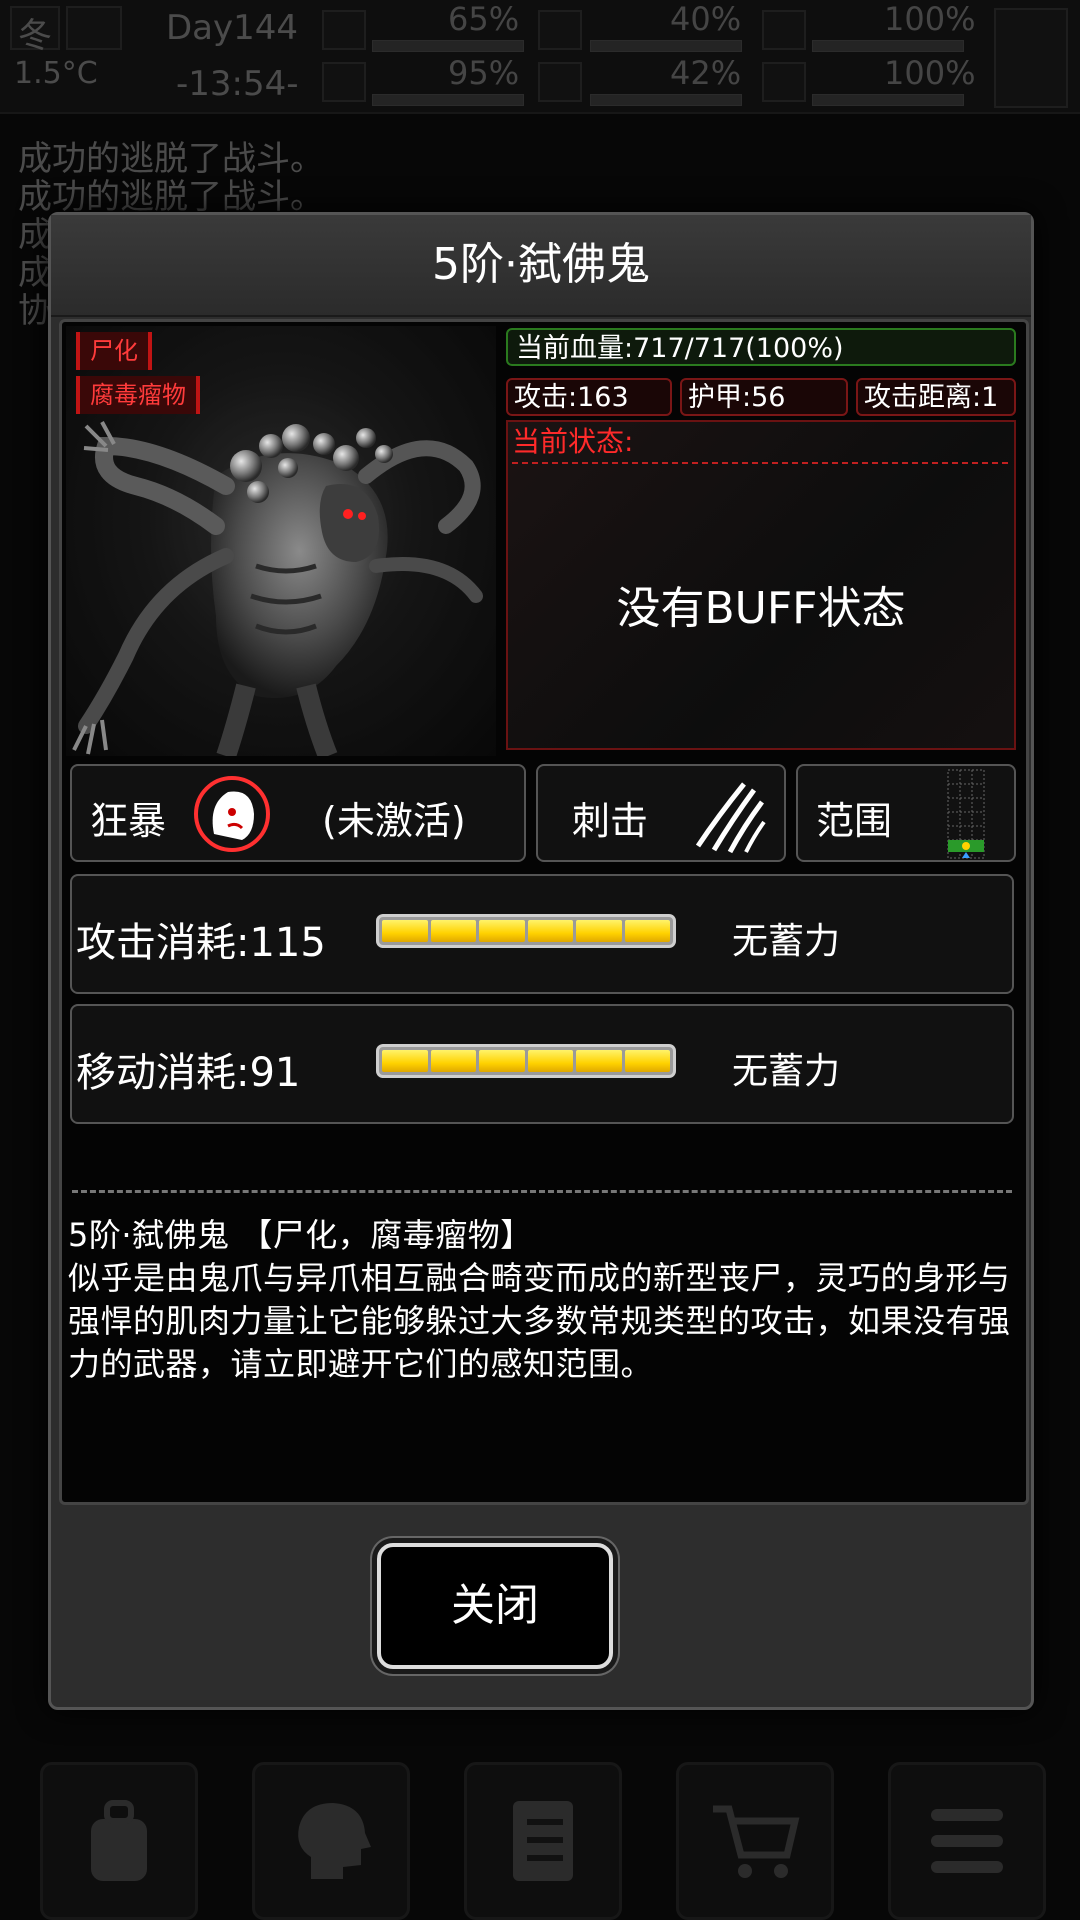  I want to click on backpack-icon, so click(119, 1840).